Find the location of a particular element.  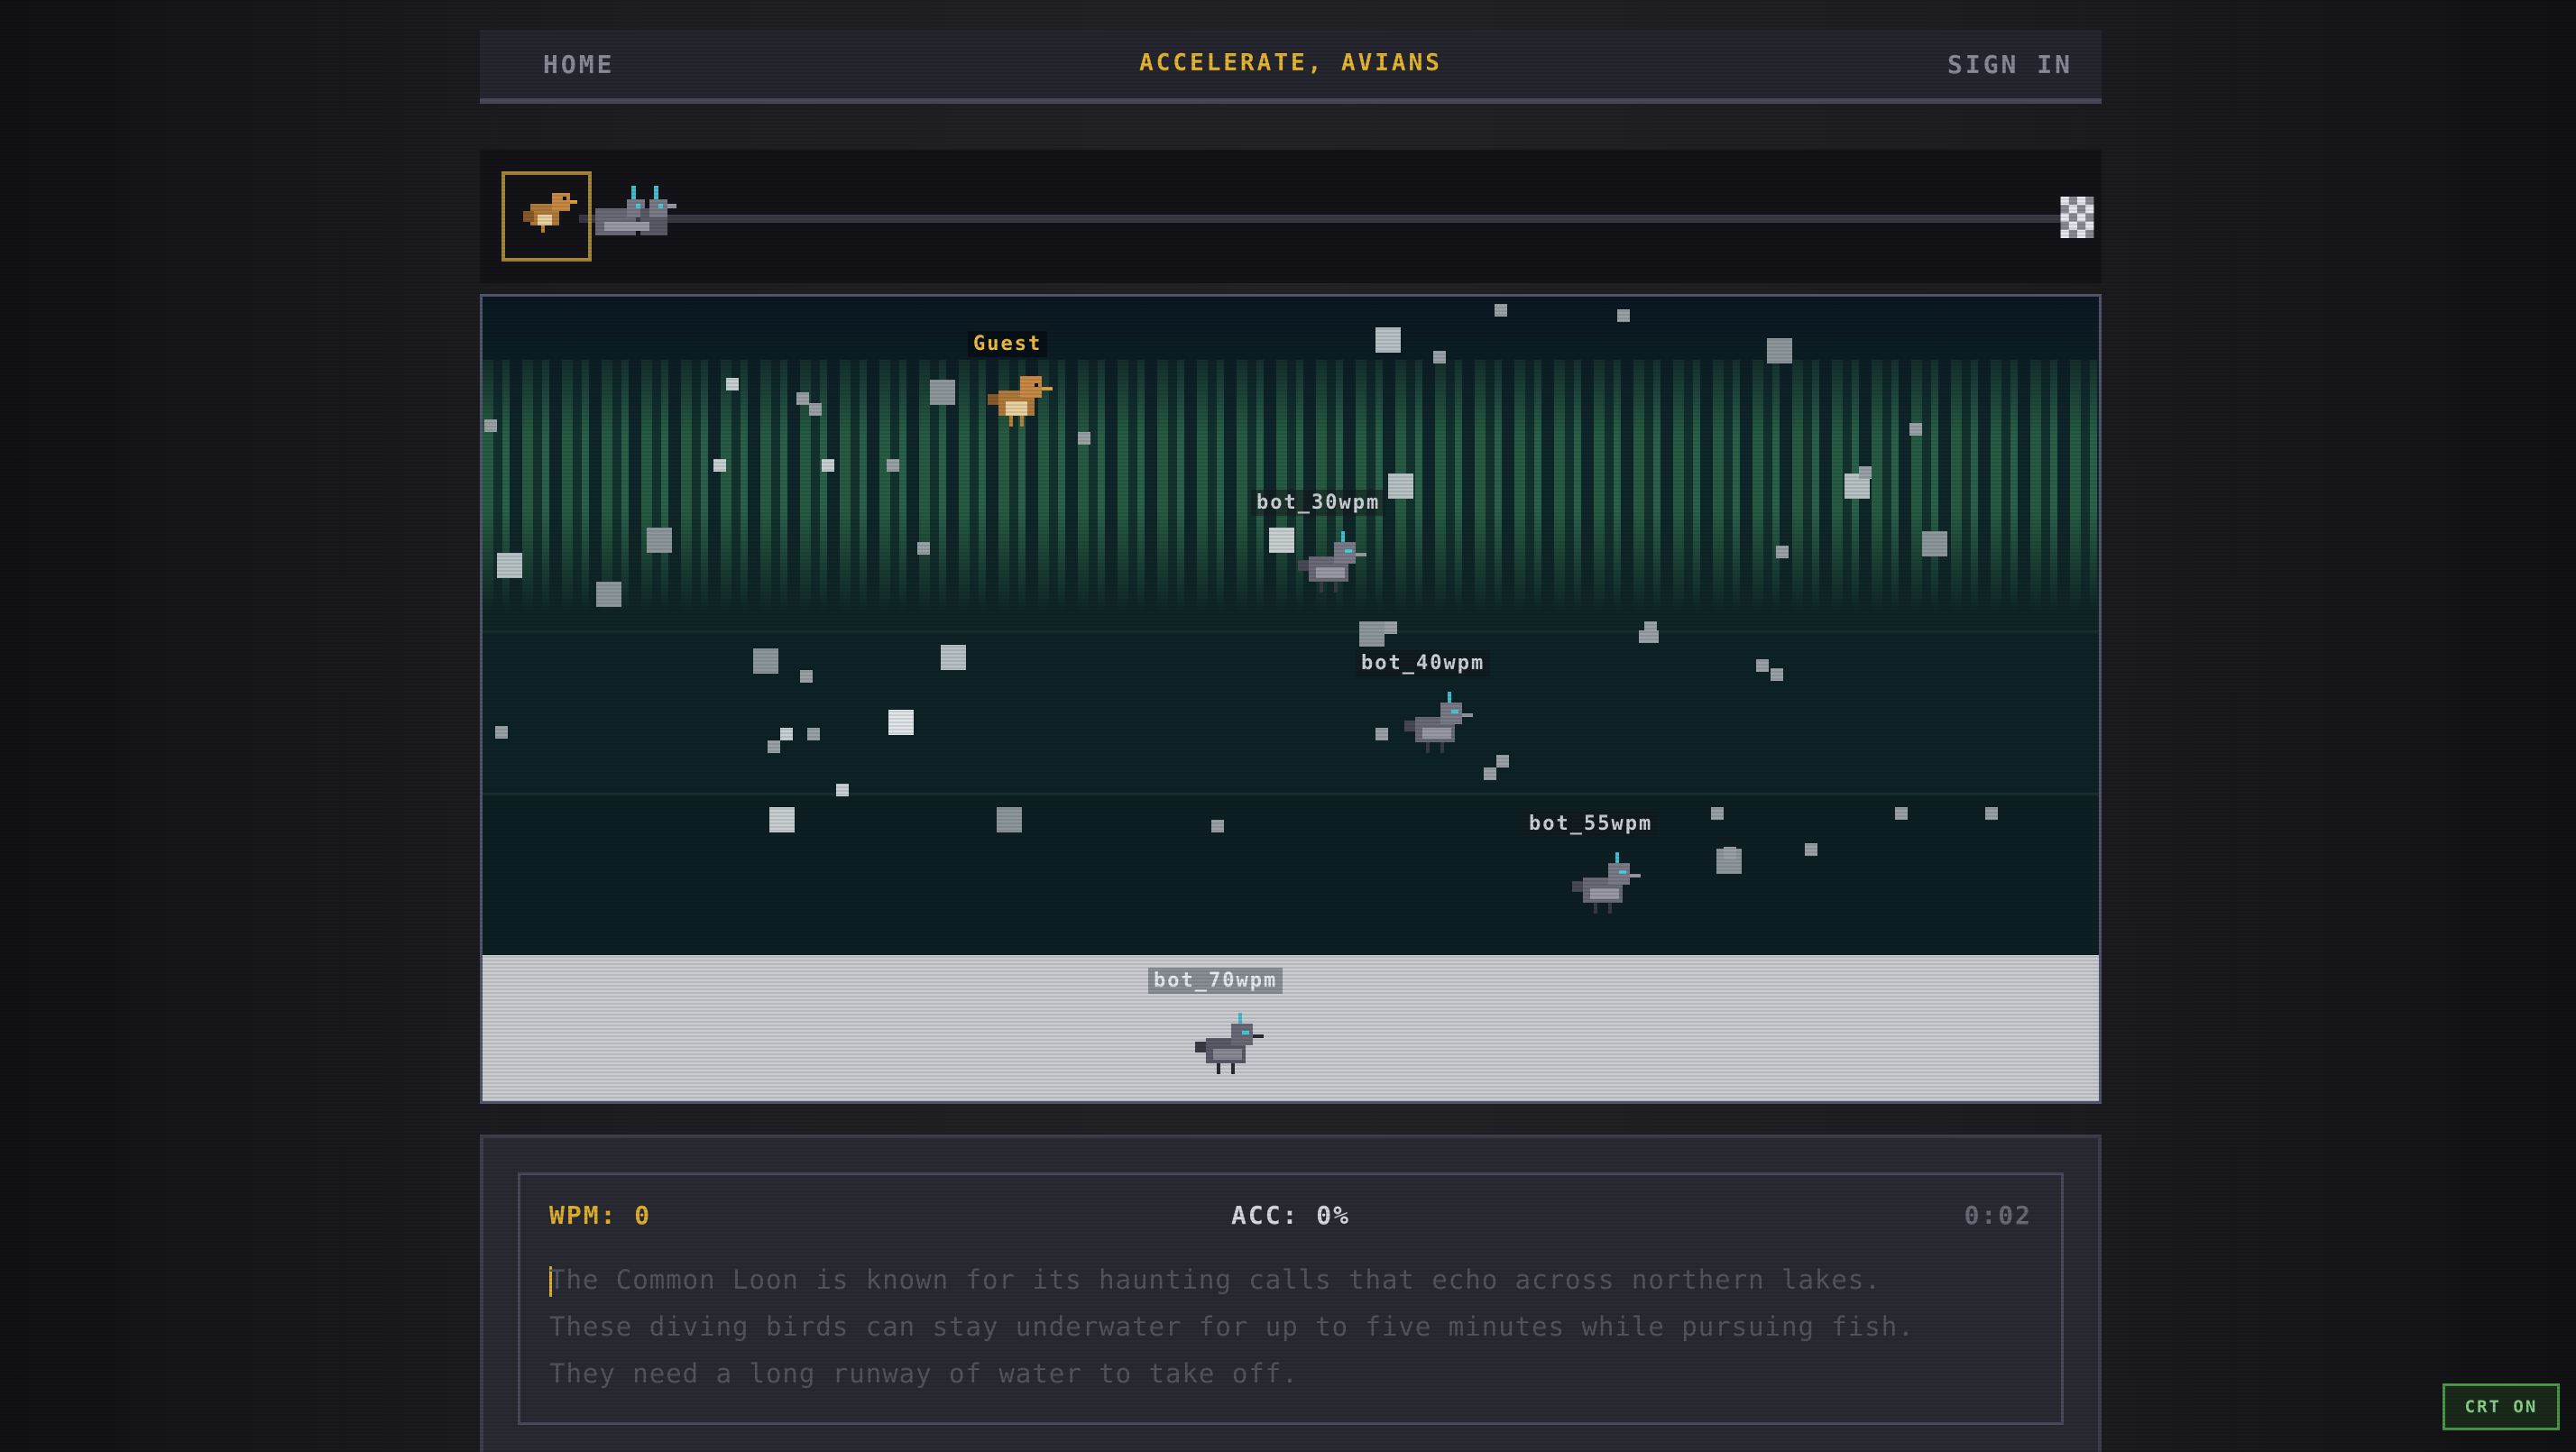

top-nav: HOME ACCELERATE, AVIANS SIGN IN is located at coordinates (1291, 67).